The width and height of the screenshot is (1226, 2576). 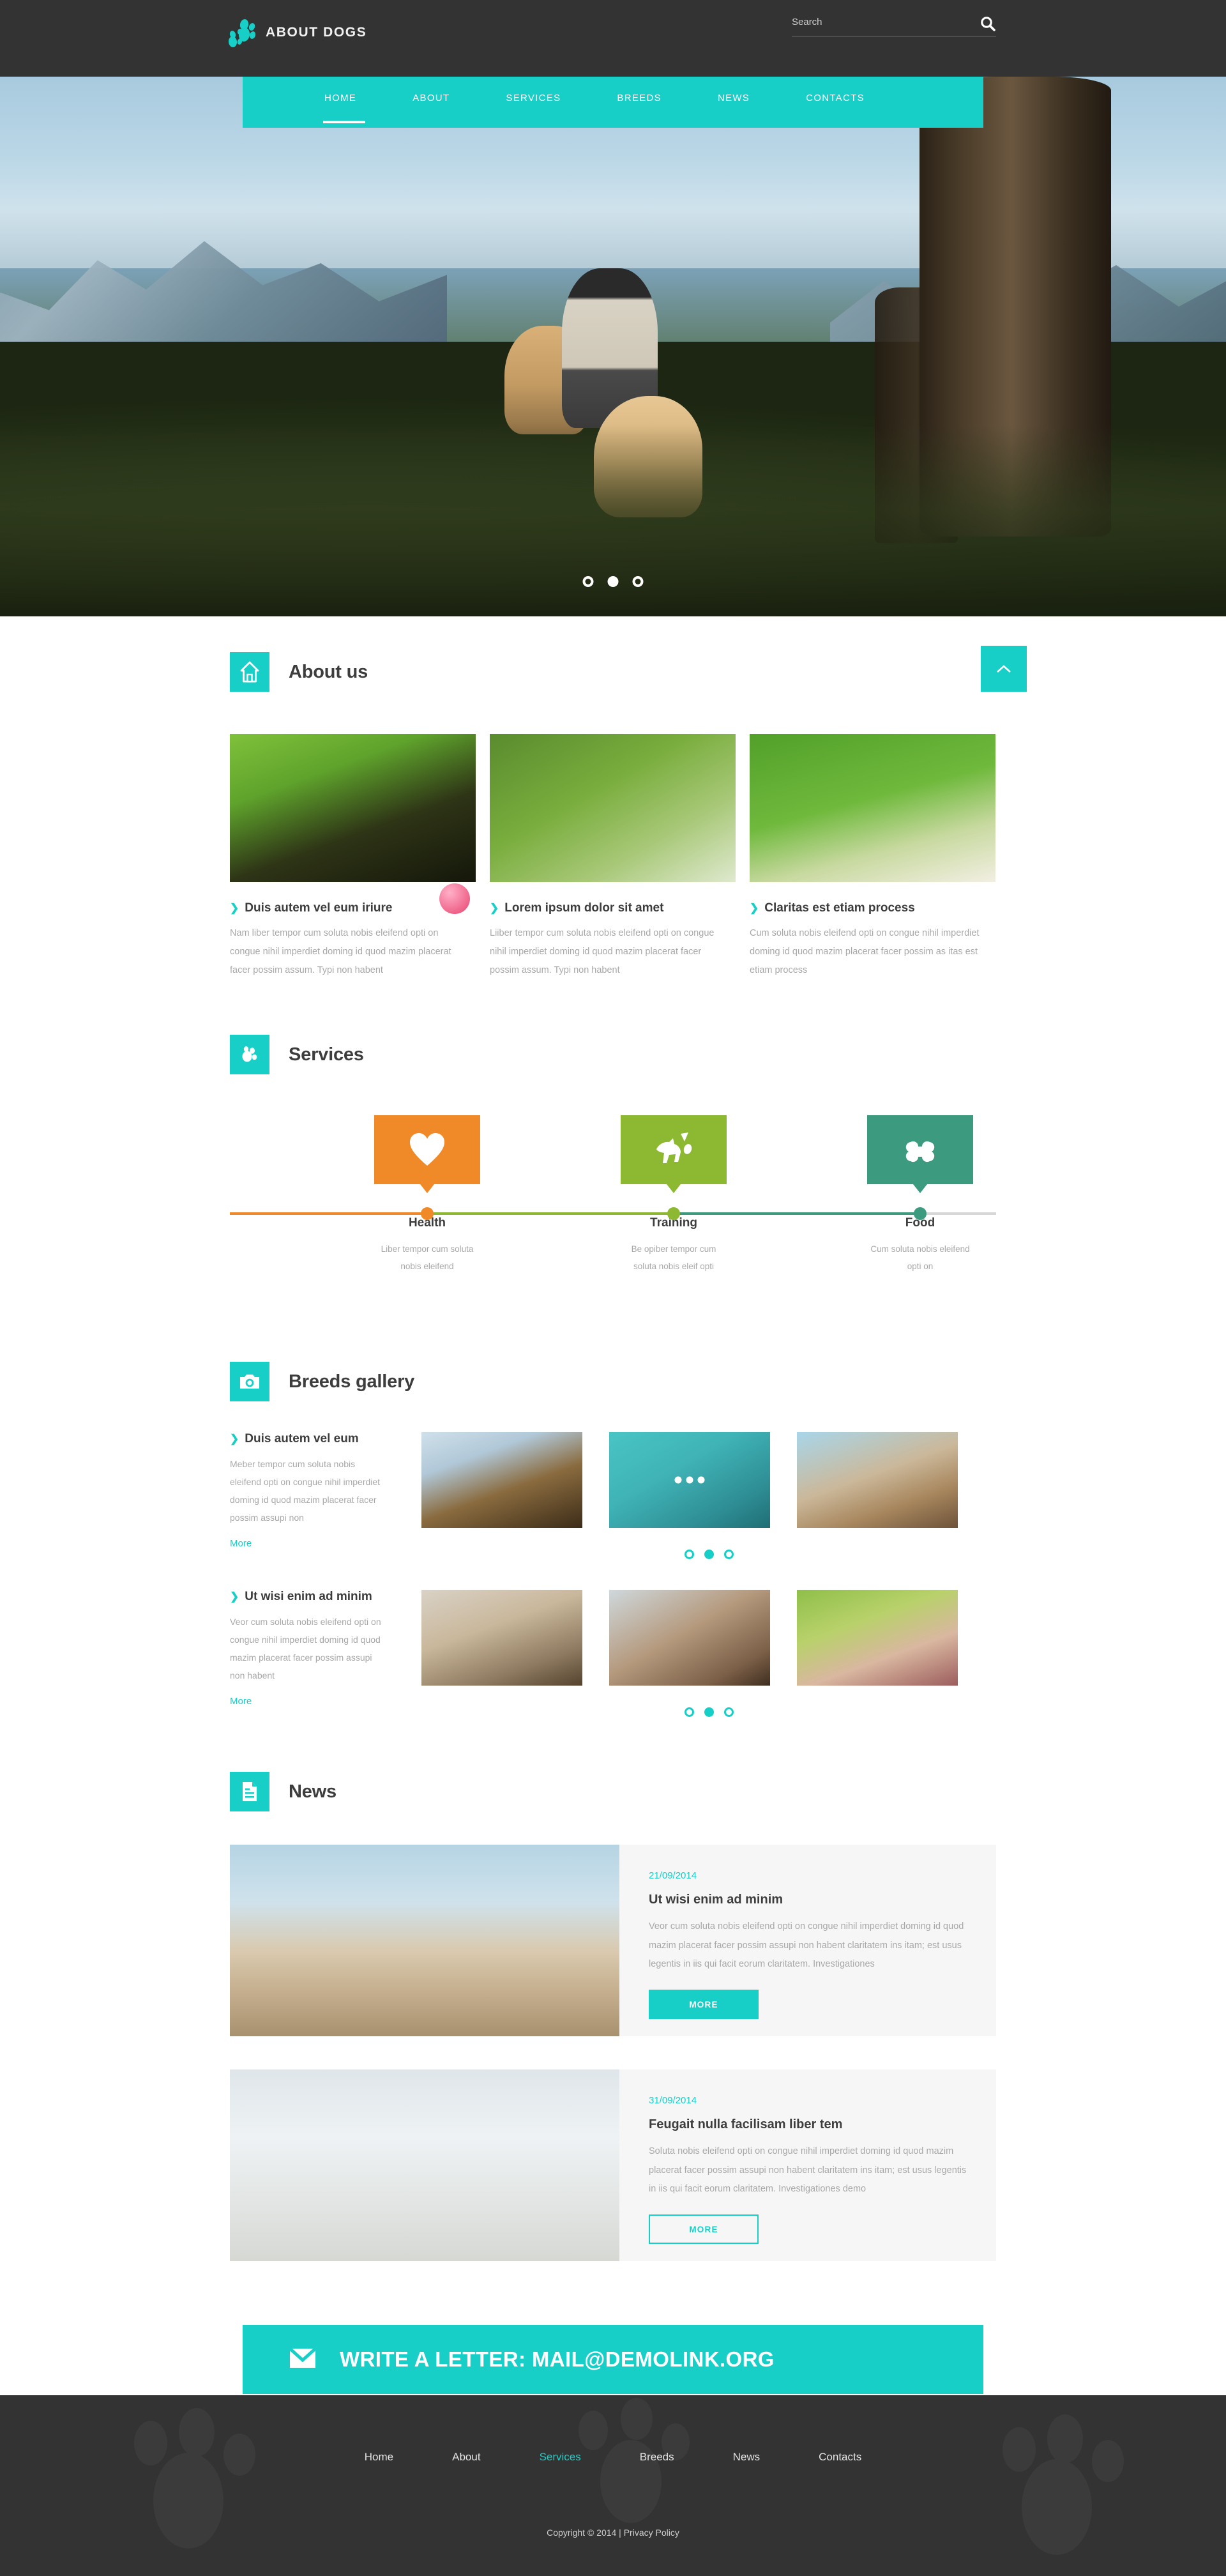 I want to click on site-header: ABOUT DOGS, so click(x=613, y=38).